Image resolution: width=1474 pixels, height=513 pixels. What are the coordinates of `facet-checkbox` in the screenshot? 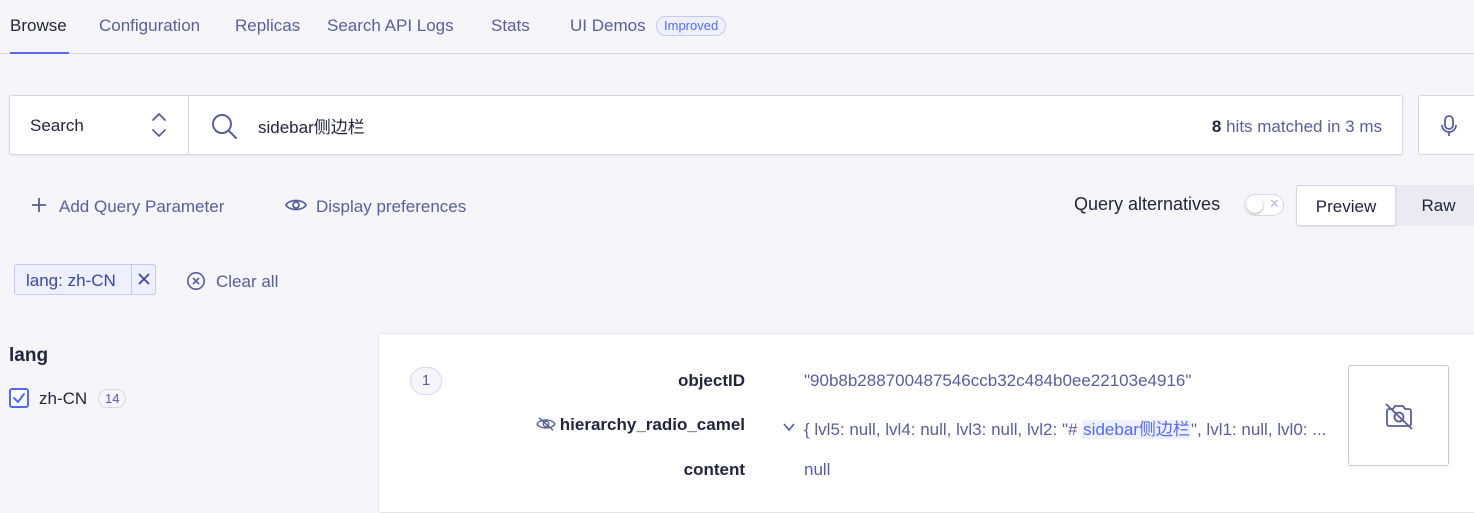 It's located at (19, 398).